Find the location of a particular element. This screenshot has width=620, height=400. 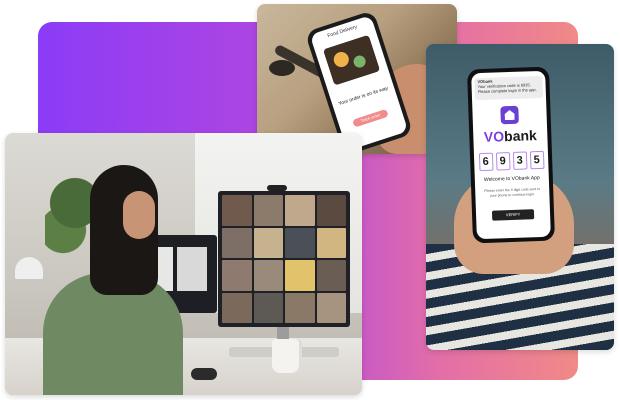

code-digit: 5 is located at coordinates (537, 160).